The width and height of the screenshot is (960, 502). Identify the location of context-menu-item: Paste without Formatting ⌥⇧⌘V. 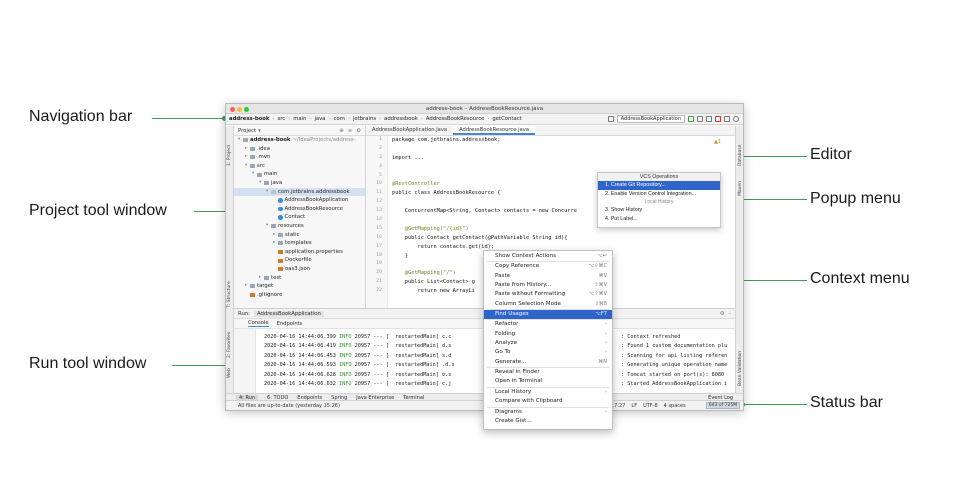
(548, 294).